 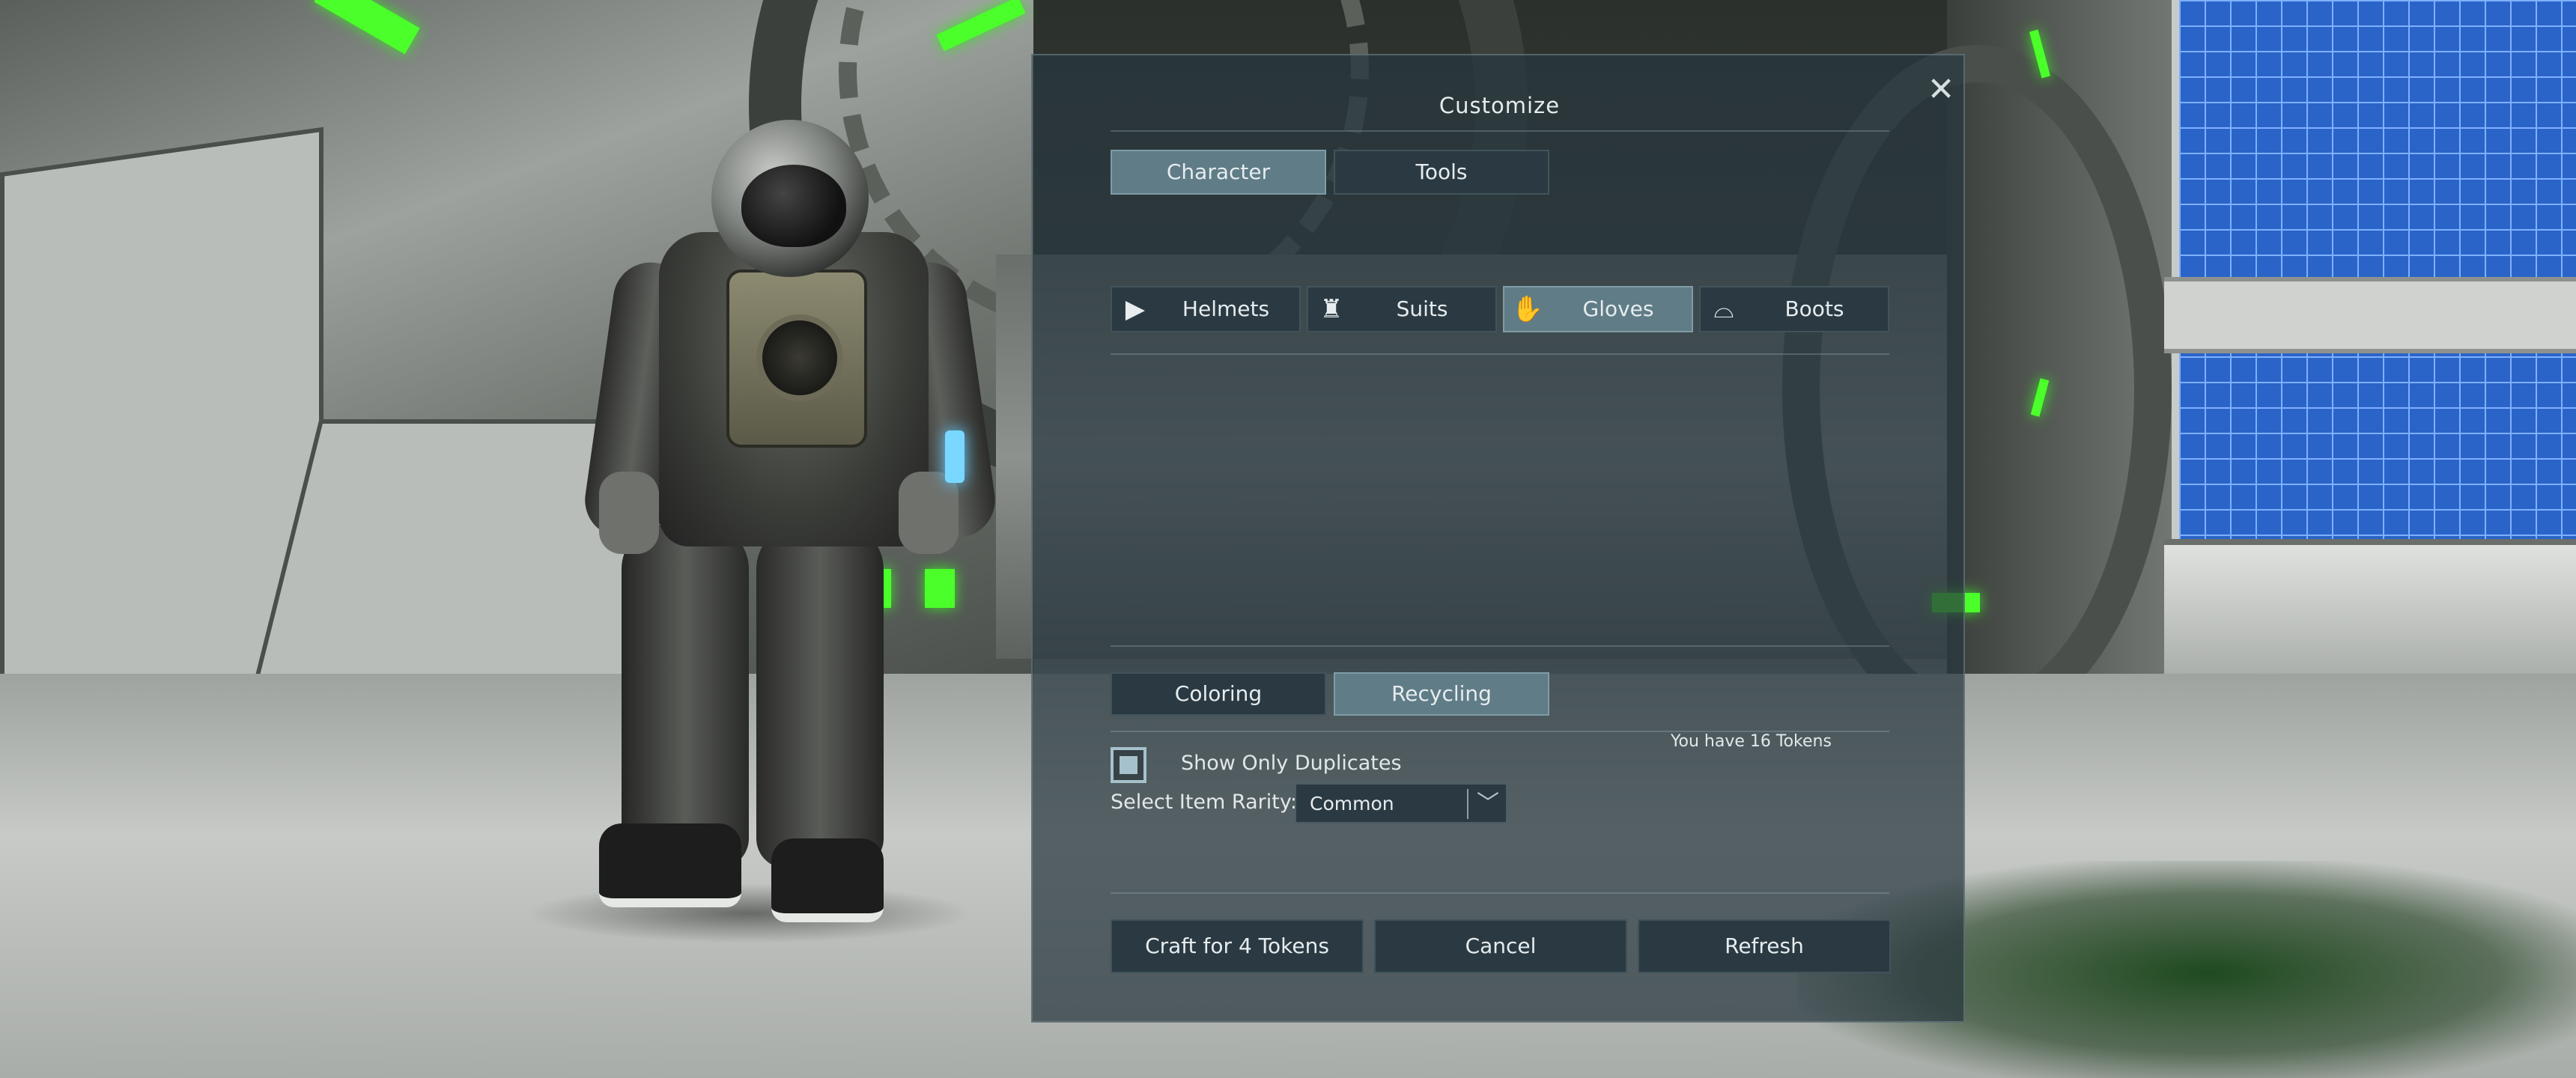 I want to click on rarity-select: Common ﹀, so click(x=1401, y=803).